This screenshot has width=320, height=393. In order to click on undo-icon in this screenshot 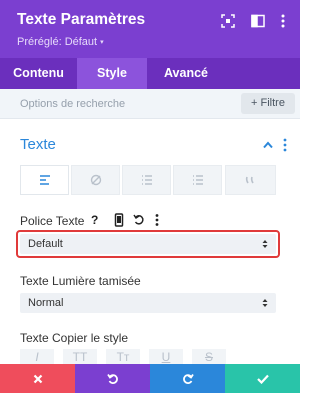, I will do `click(112, 378)`.